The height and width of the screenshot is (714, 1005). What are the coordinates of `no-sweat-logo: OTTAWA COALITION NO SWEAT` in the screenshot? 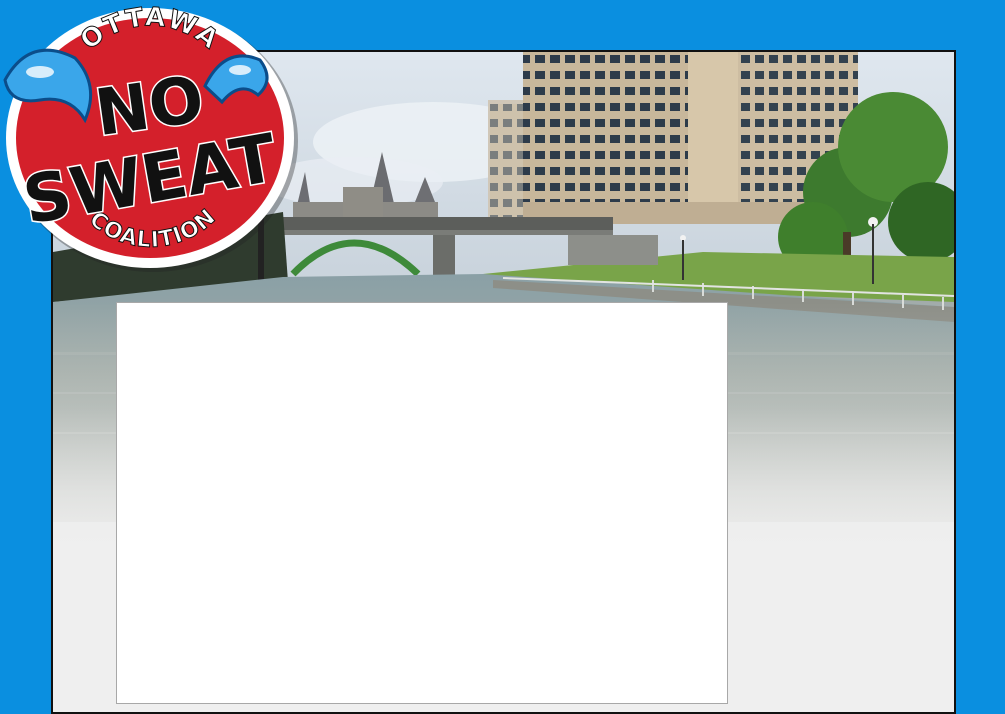 It's located at (150, 140).